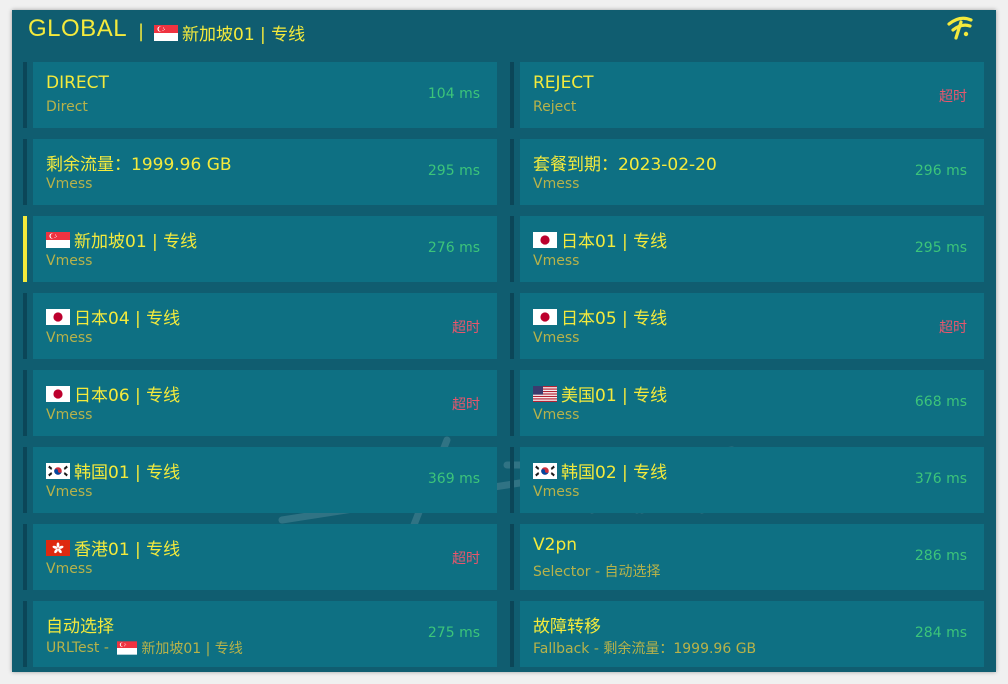 The image size is (1008, 684). Describe the element at coordinates (567, 624) in the screenshot. I see `proxy-name: 故障转移` at that location.